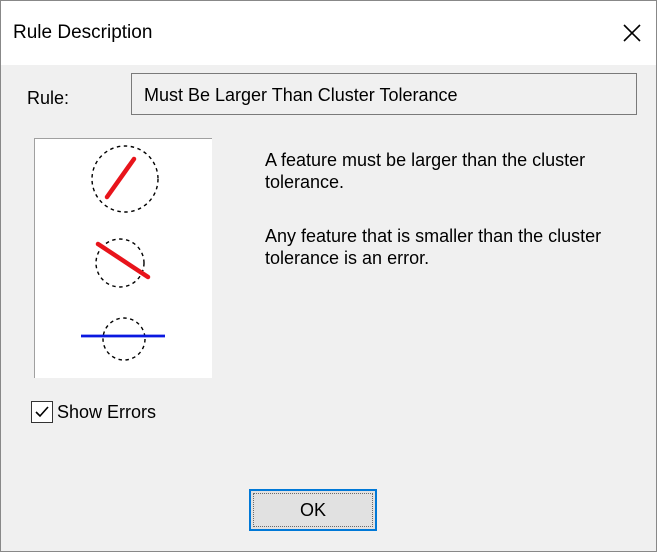 The width and height of the screenshot is (657, 552). I want to click on cluster-tolerance-circle-large, so click(125, 179).